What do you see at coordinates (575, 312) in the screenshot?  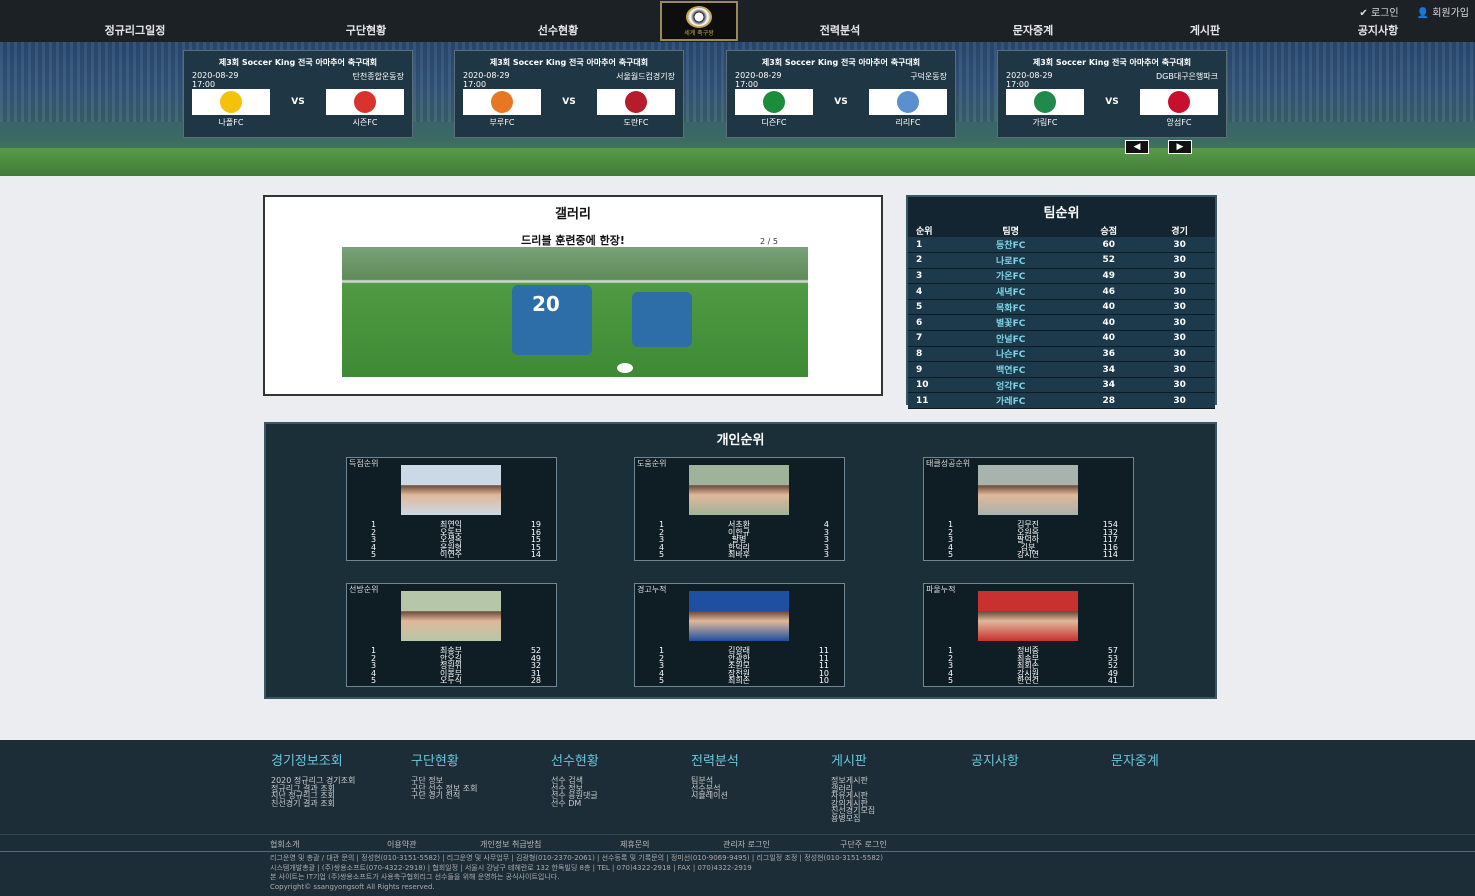 I see `gallery-photo: 20` at bounding box center [575, 312].